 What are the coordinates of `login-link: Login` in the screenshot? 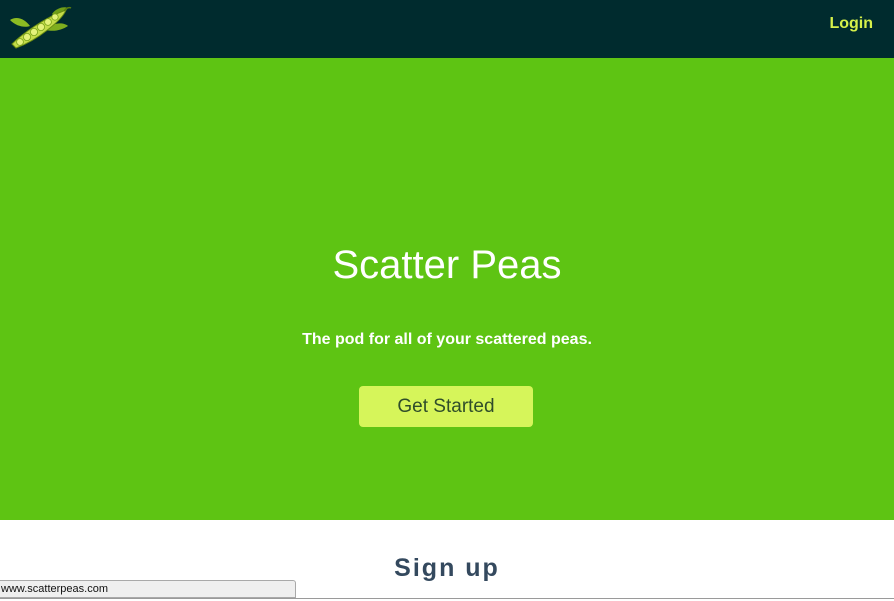 It's located at (851, 24).